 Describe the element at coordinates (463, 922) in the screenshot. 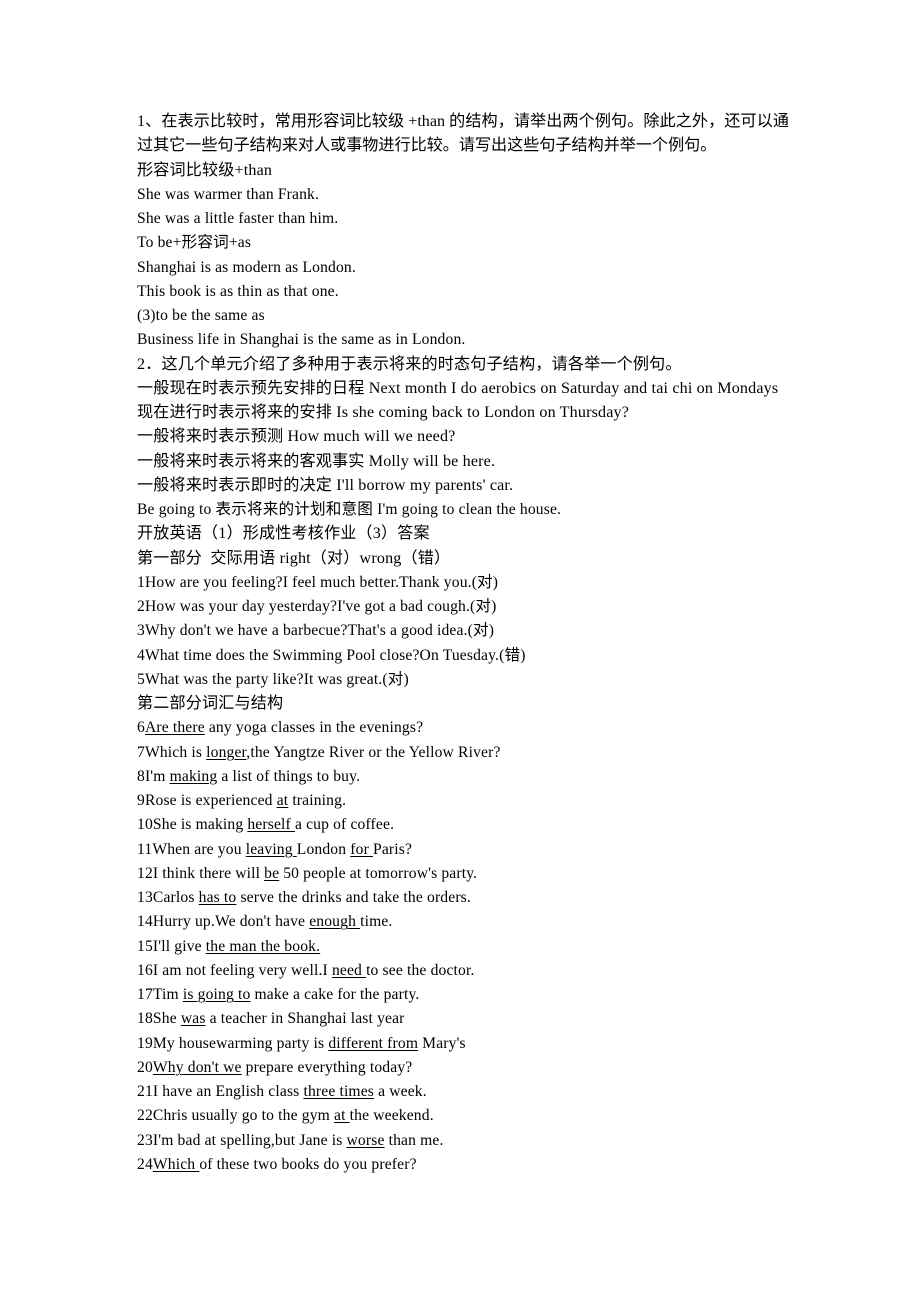

I see `part-two-item: 14Hurry up.We don't have enough time.` at that location.